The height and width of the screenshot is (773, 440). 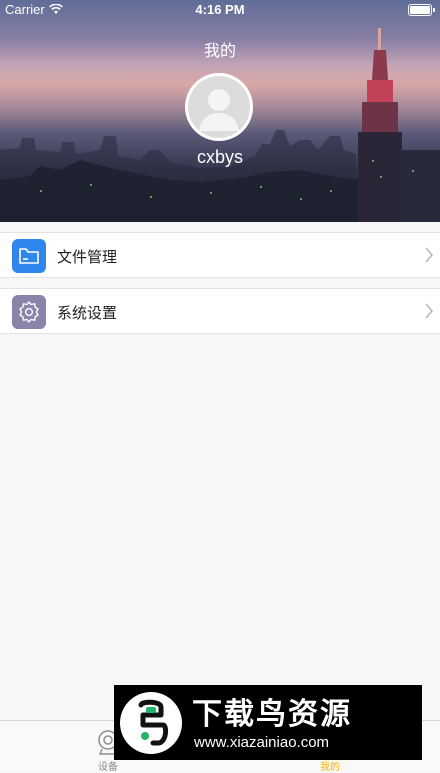 I want to click on tab-label: 我的, so click(x=330, y=767).